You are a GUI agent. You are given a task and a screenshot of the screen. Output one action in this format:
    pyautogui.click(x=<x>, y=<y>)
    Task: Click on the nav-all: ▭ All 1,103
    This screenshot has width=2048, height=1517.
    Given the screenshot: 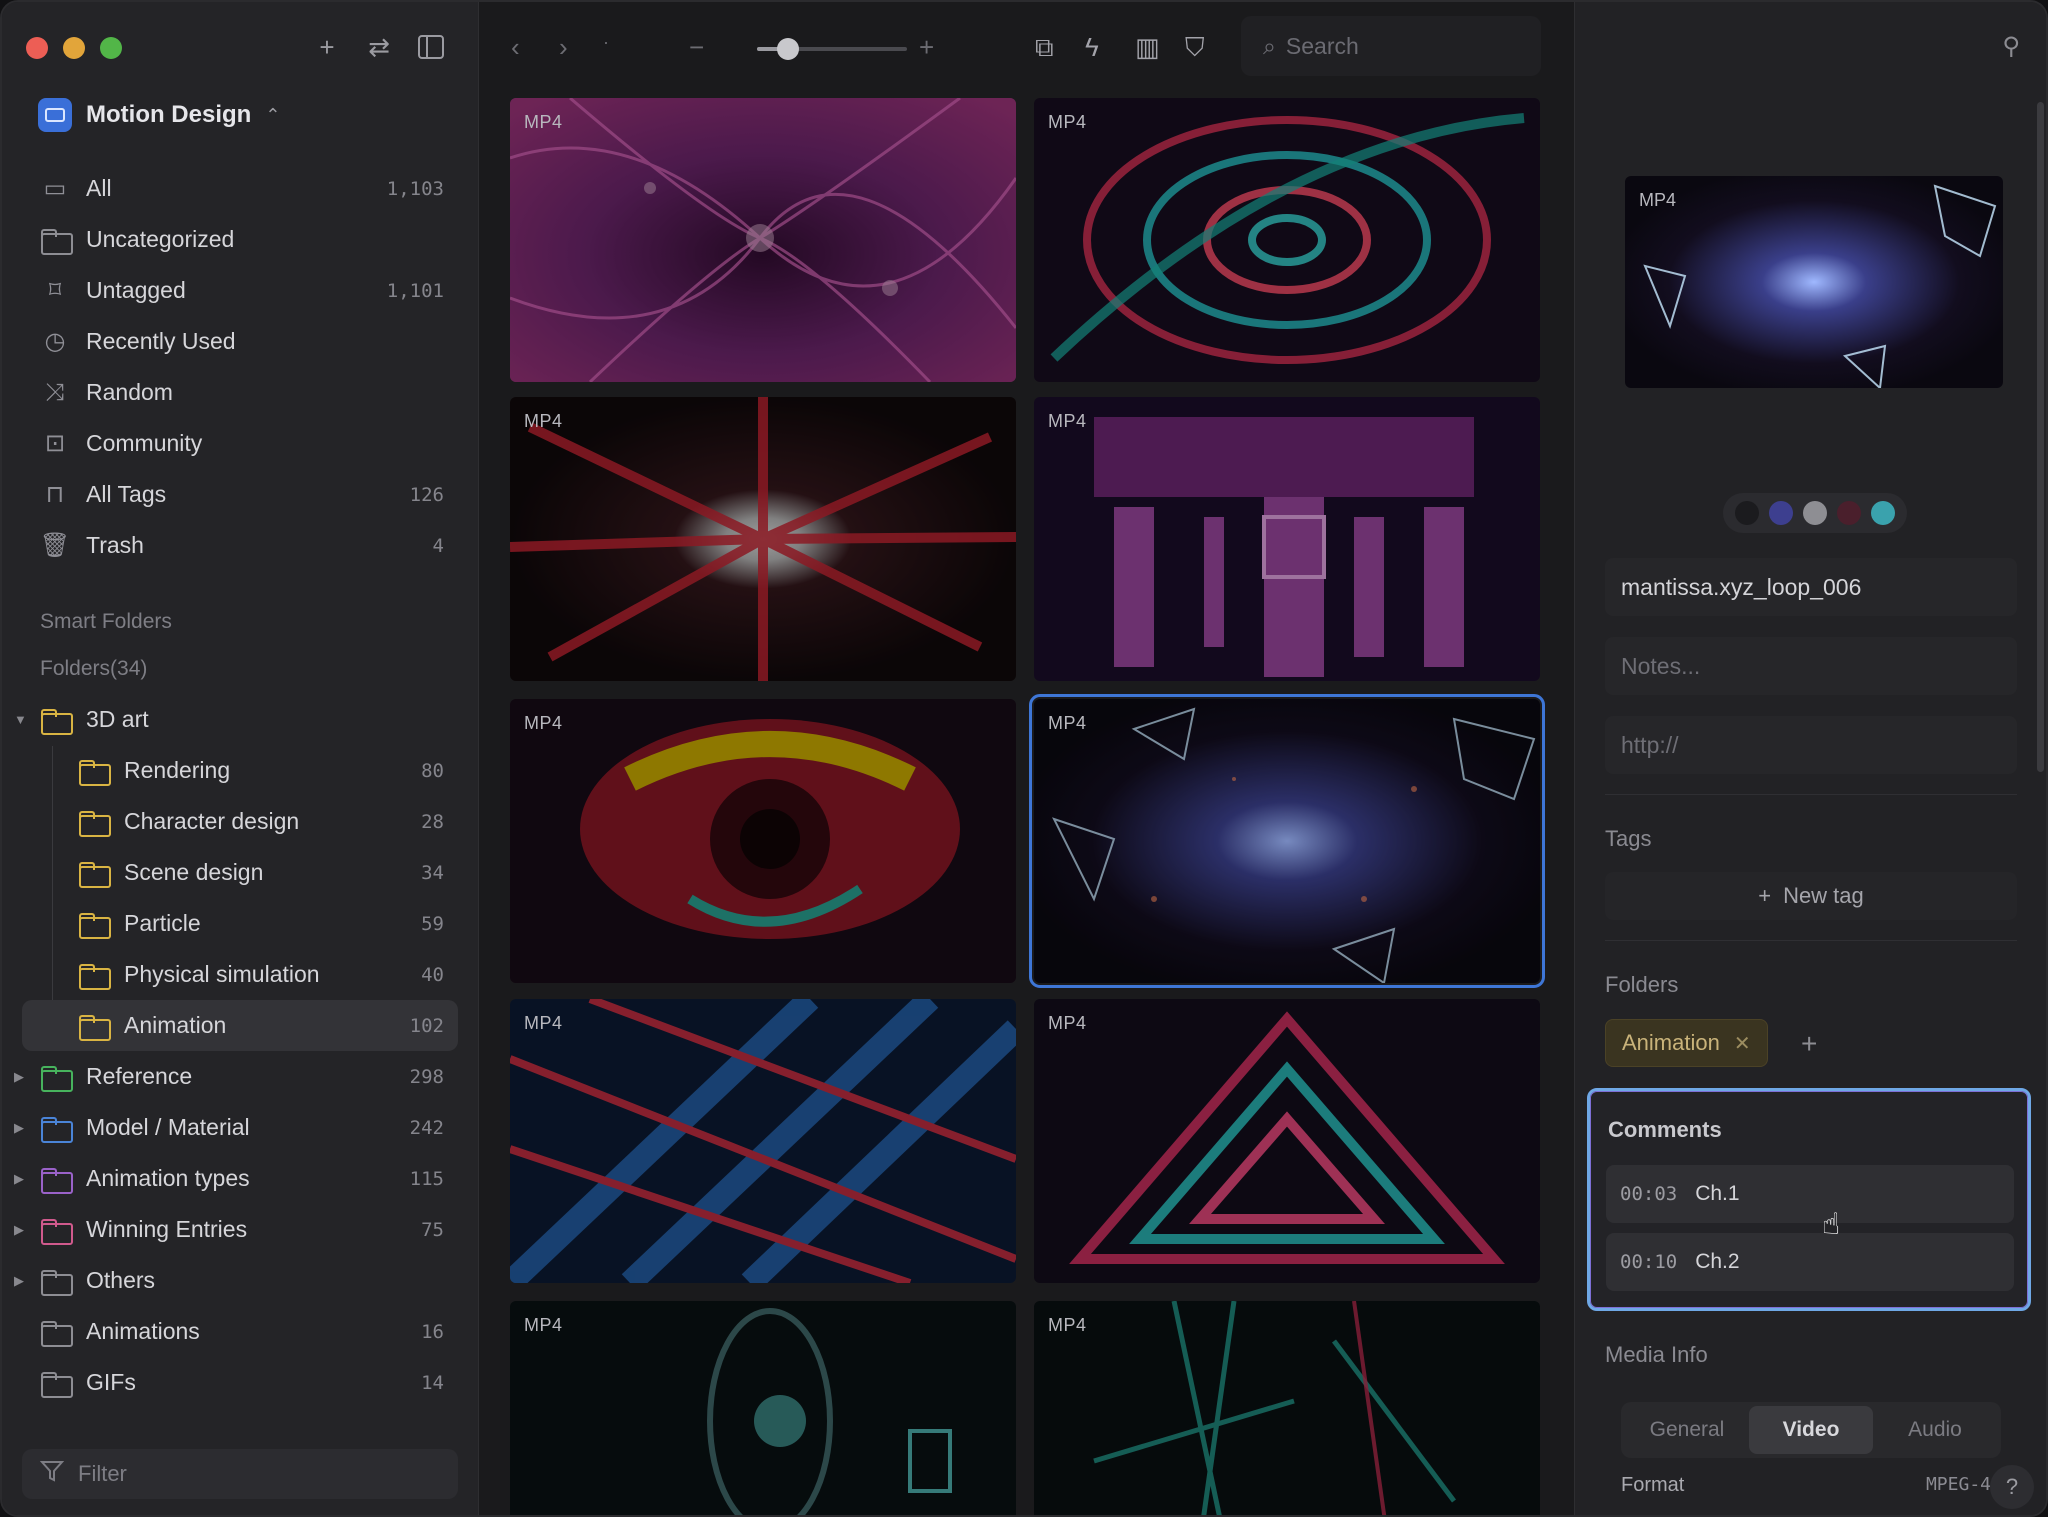 What is the action you would take?
    pyautogui.click(x=240, y=188)
    